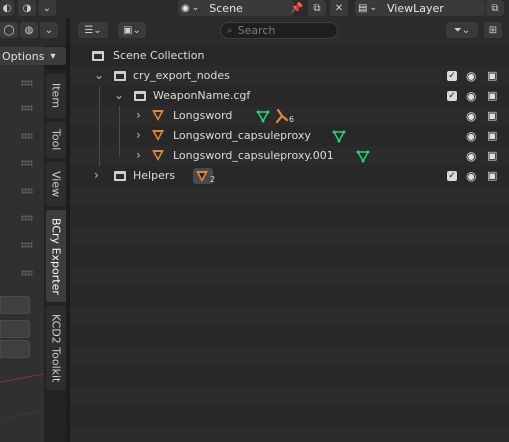 The height and width of the screenshot is (442, 509). Describe the element at coordinates (195, 8) in the screenshot. I see `scene-dropdown-icon: ⌄` at that location.